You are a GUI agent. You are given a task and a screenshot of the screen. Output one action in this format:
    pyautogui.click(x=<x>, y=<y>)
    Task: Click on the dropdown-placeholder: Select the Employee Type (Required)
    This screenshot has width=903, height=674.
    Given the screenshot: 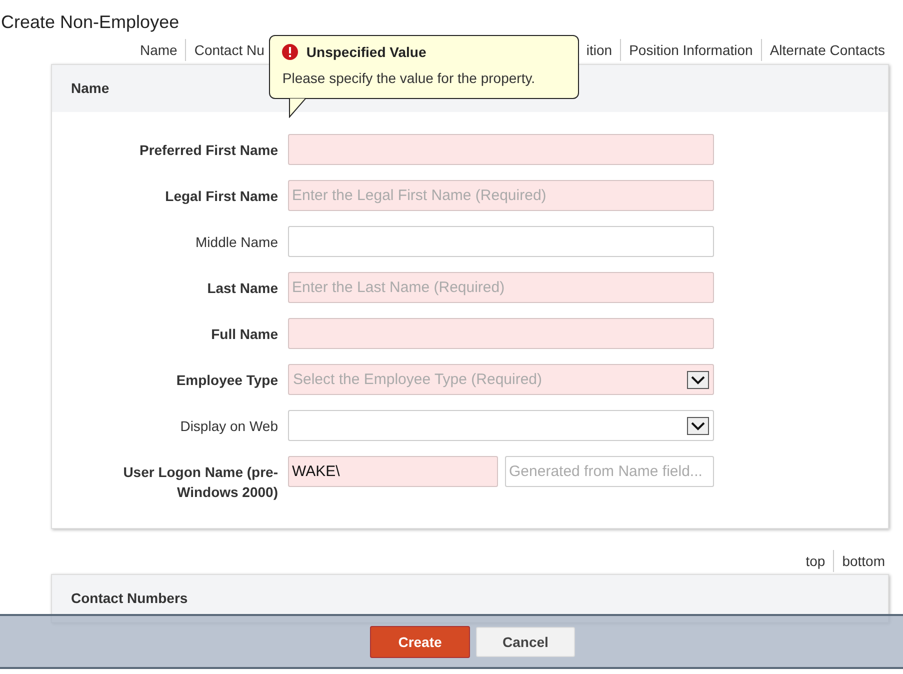 What is the action you would take?
    pyautogui.click(x=417, y=379)
    